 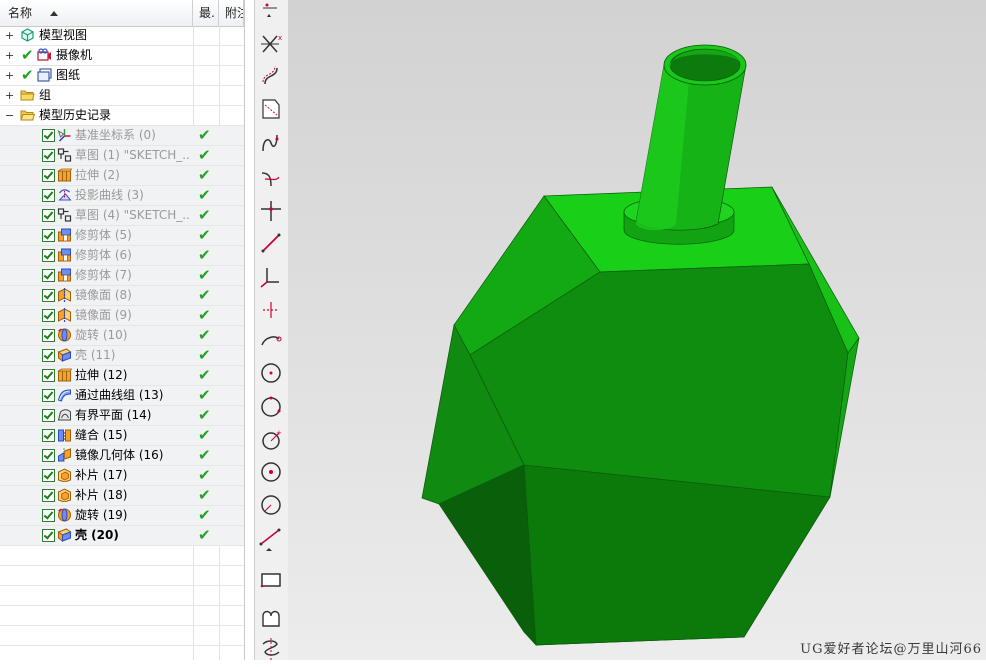 What do you see at coordinates (271, 440) in the screenshot?
I see `circle-3pt-icon: +` at bounding box center [271, 440].